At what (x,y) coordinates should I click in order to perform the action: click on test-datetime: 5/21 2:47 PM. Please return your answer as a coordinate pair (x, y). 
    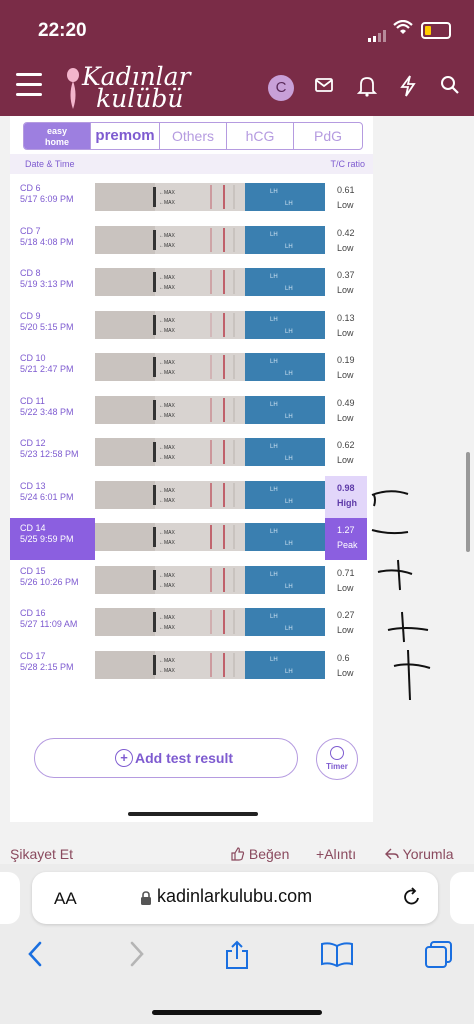
    Looking at the image, I should click on (47, 369).